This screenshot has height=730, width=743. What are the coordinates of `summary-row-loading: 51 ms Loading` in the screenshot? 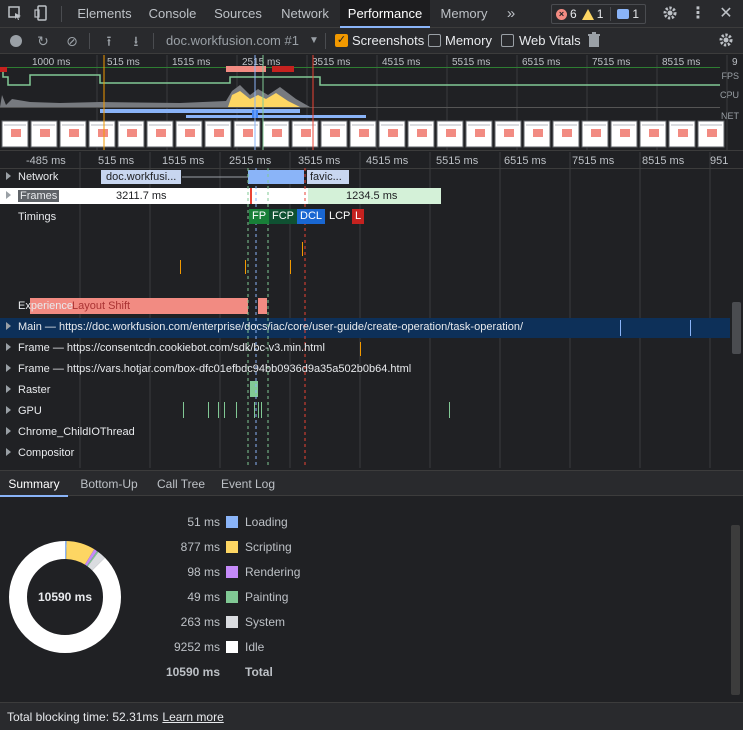 It's located at (237, 522).